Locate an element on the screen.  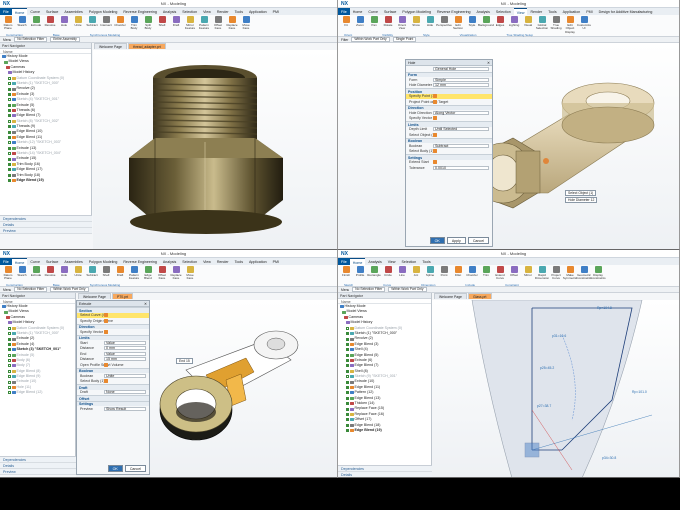
dimension-label: Rp=101.0 is located at coordinates (639, 392).